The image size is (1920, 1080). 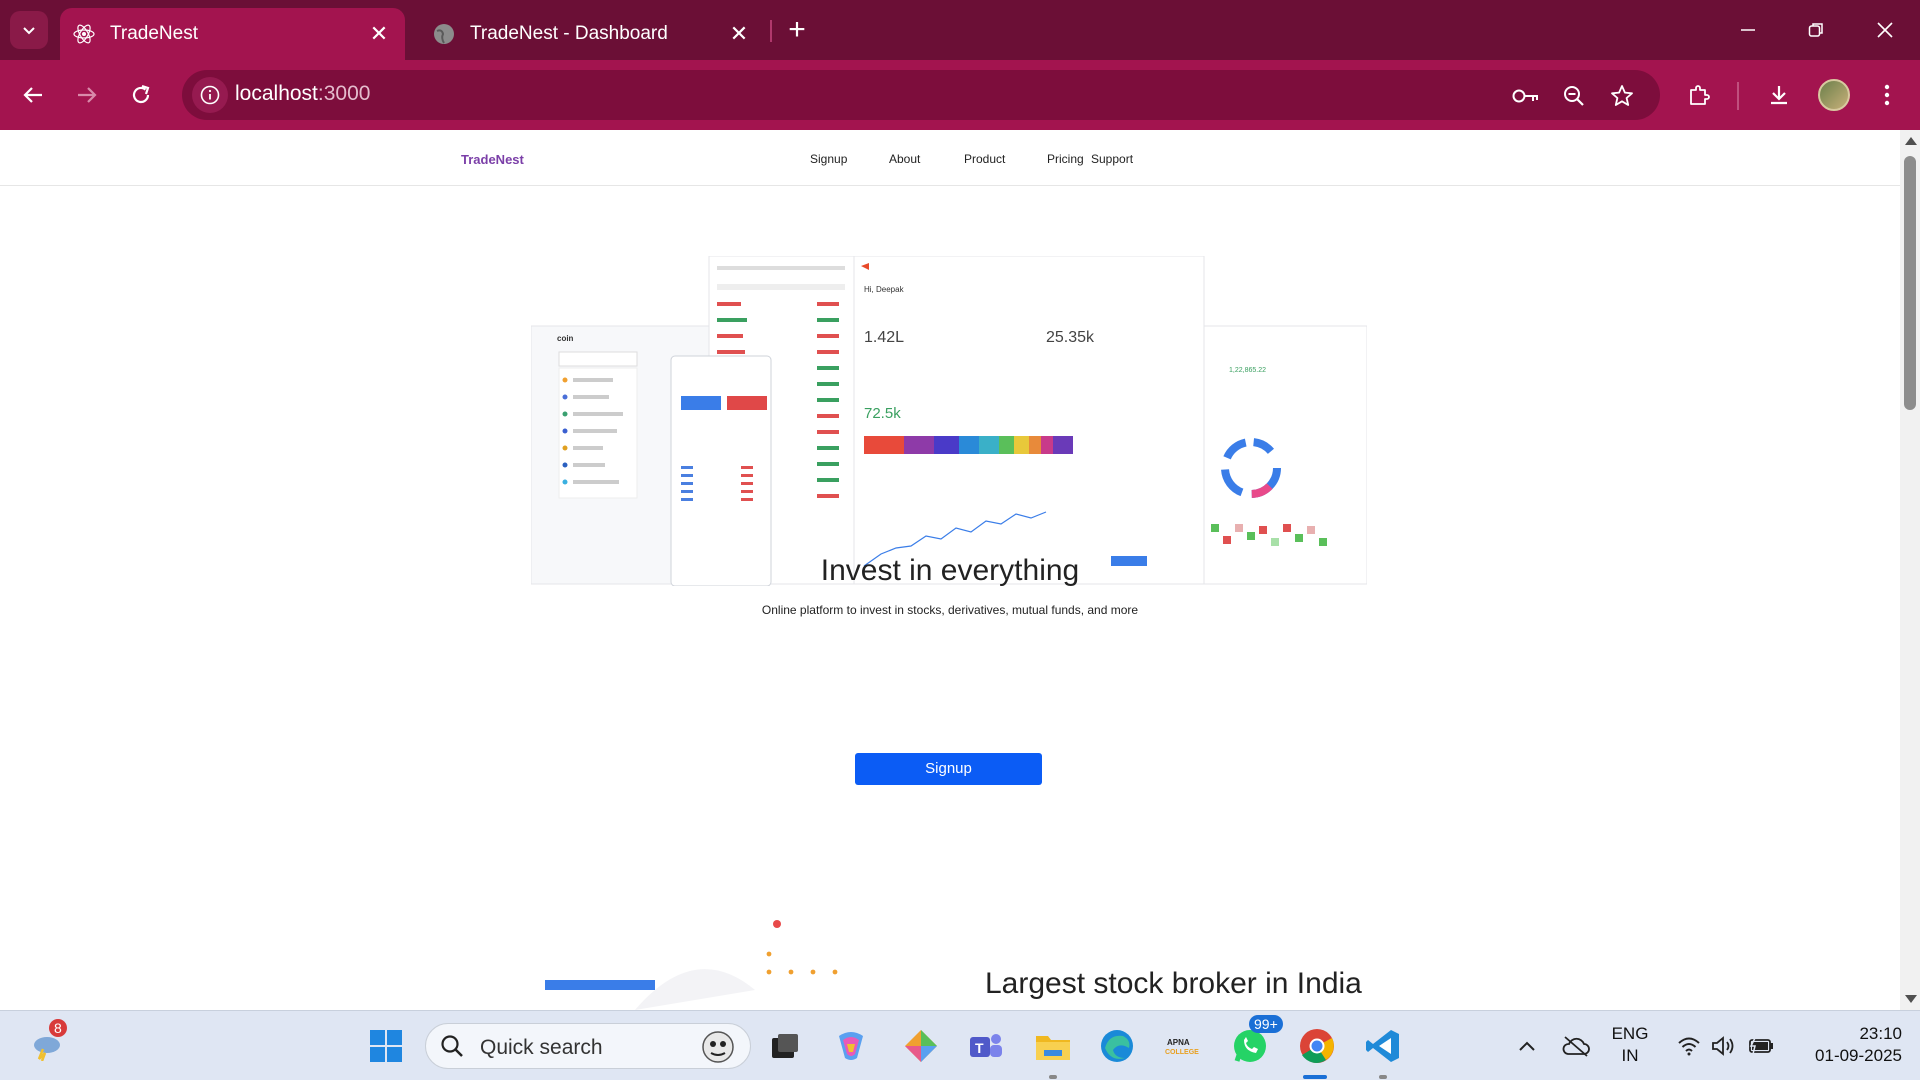 I want to click on cloud-off-icon, so click(x=1576, y=1046).